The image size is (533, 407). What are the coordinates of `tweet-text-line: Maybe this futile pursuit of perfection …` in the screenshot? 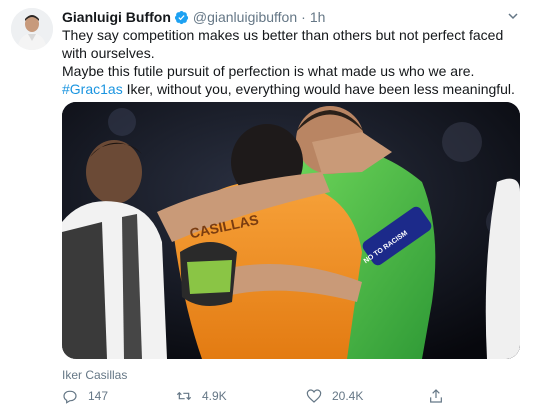 It's located at (268, 71).